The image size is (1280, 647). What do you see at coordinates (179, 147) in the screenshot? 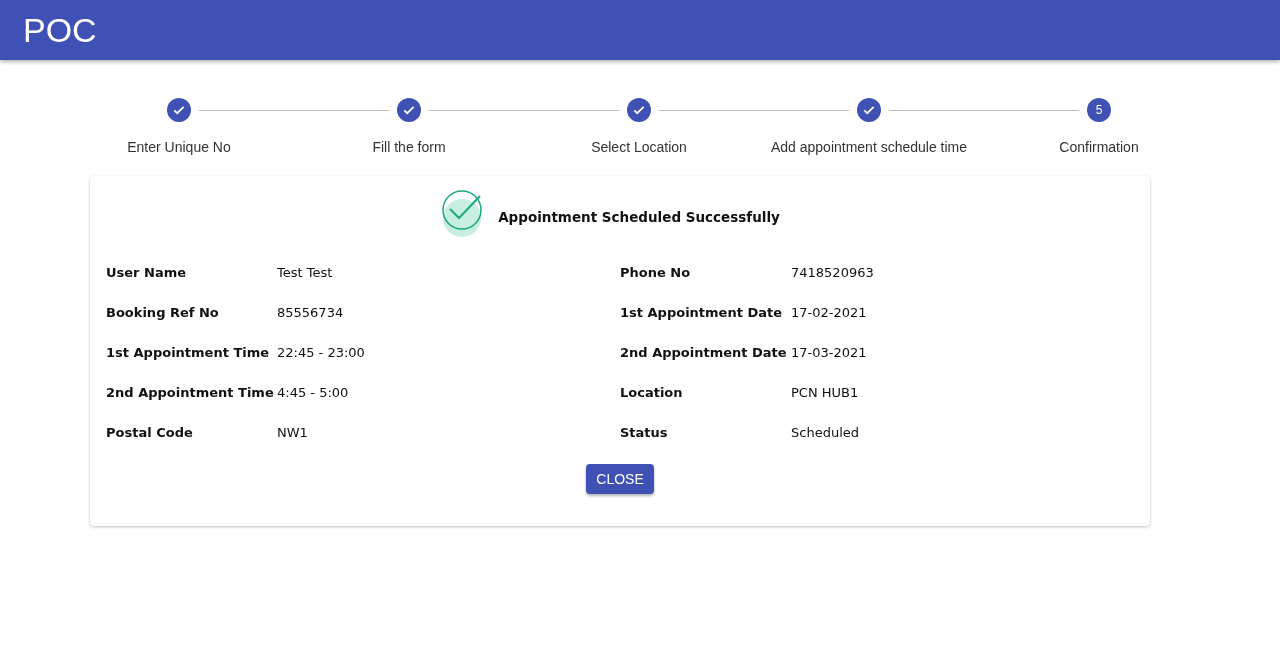
I see `step-label: Enter Unique No` at bounding box center [179, 147].